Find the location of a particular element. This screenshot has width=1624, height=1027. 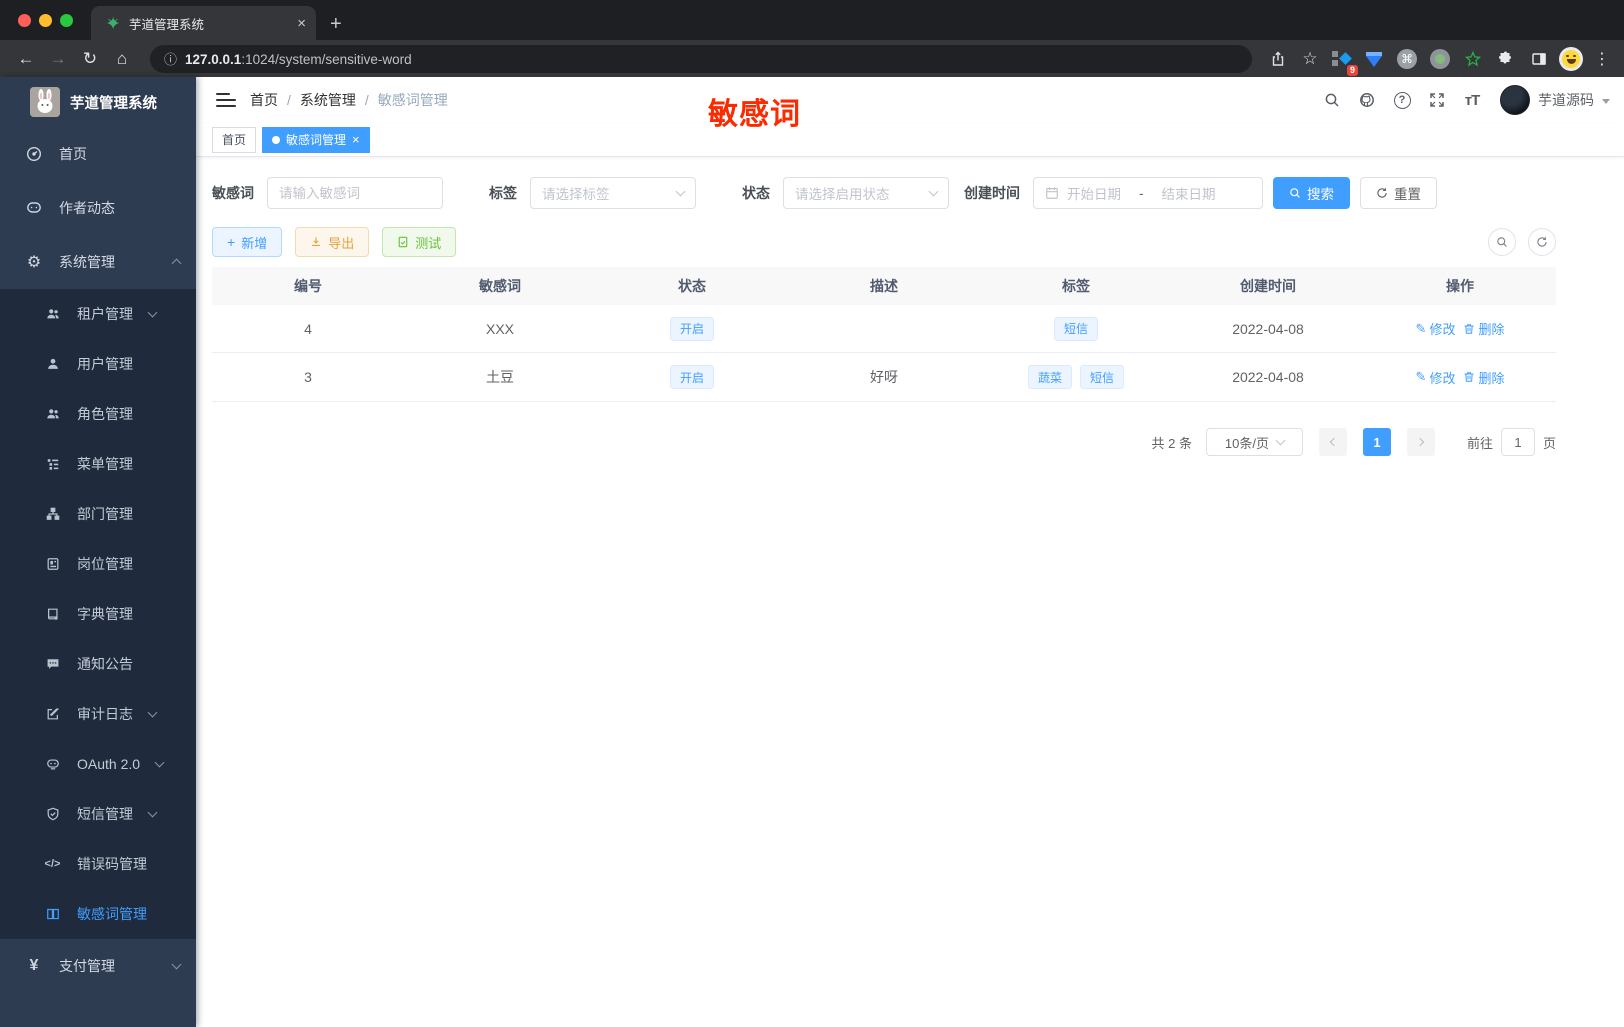

prev-page-button is located at coordinates (1332, 442).